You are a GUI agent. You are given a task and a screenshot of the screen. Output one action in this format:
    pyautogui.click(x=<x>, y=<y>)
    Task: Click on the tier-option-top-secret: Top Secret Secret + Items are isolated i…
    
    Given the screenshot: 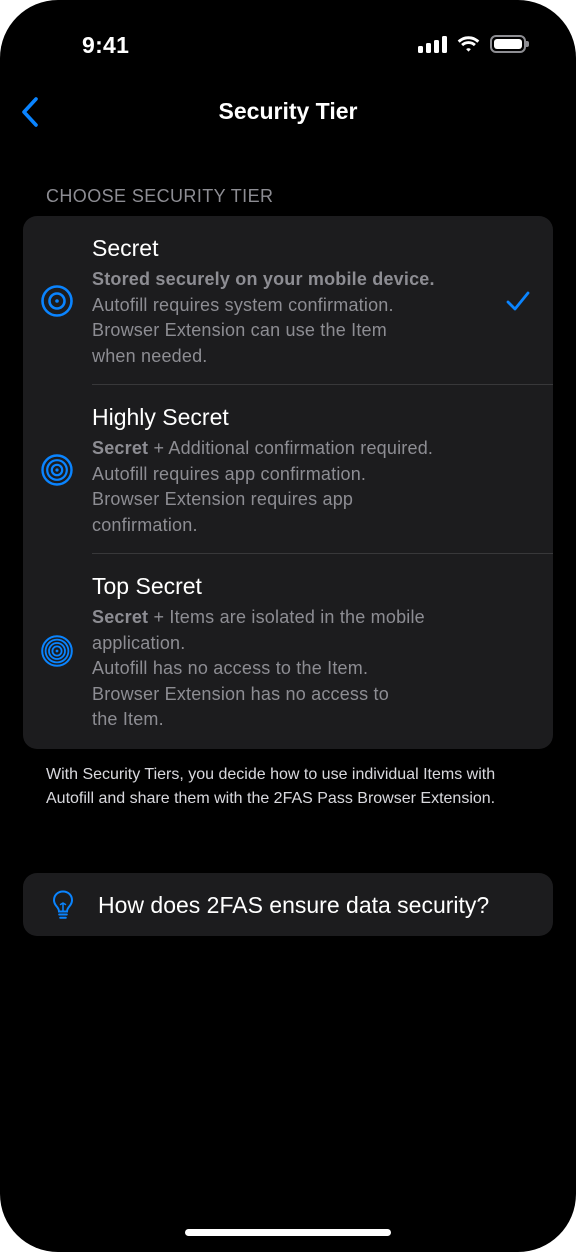 What is the action you would take?
    pyautogui.click(x=288, y=651)
    